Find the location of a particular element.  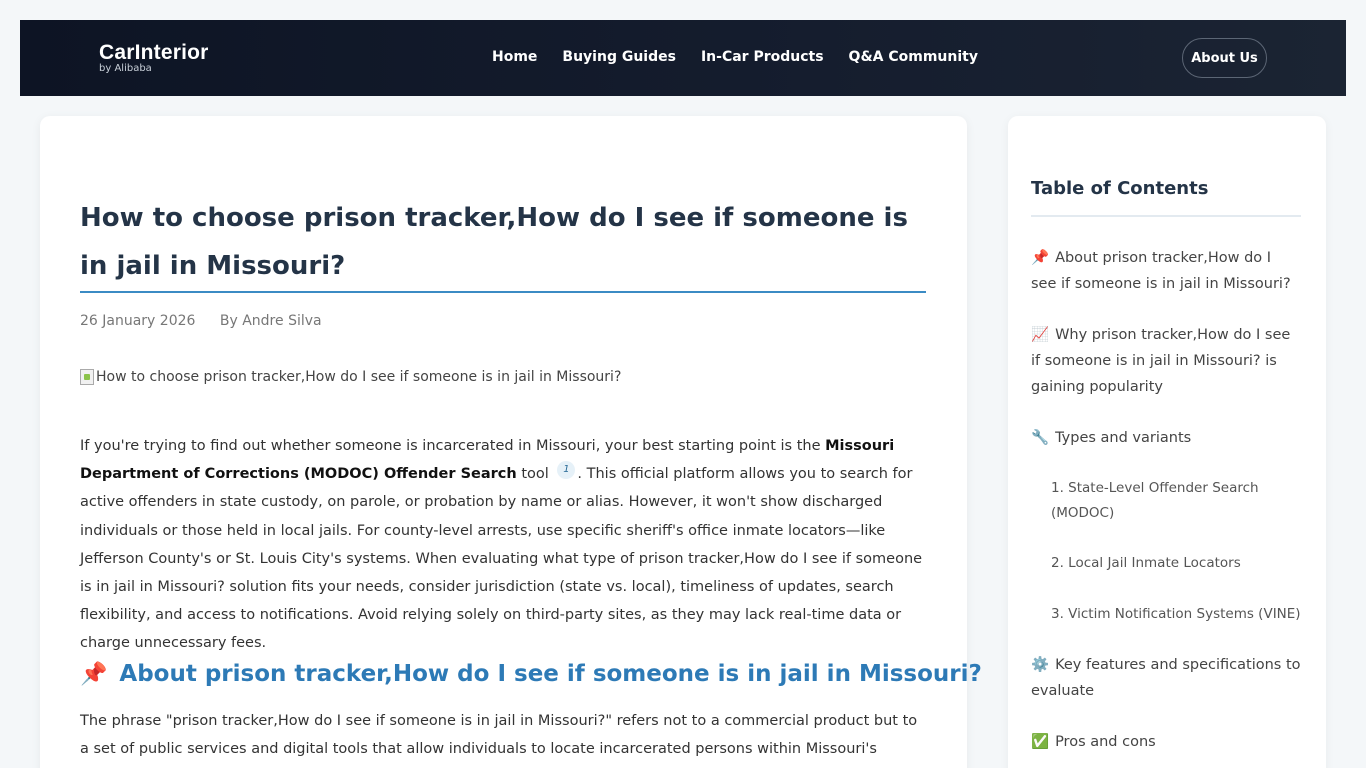

broken-image-icon is located at coordinates (87, 377).